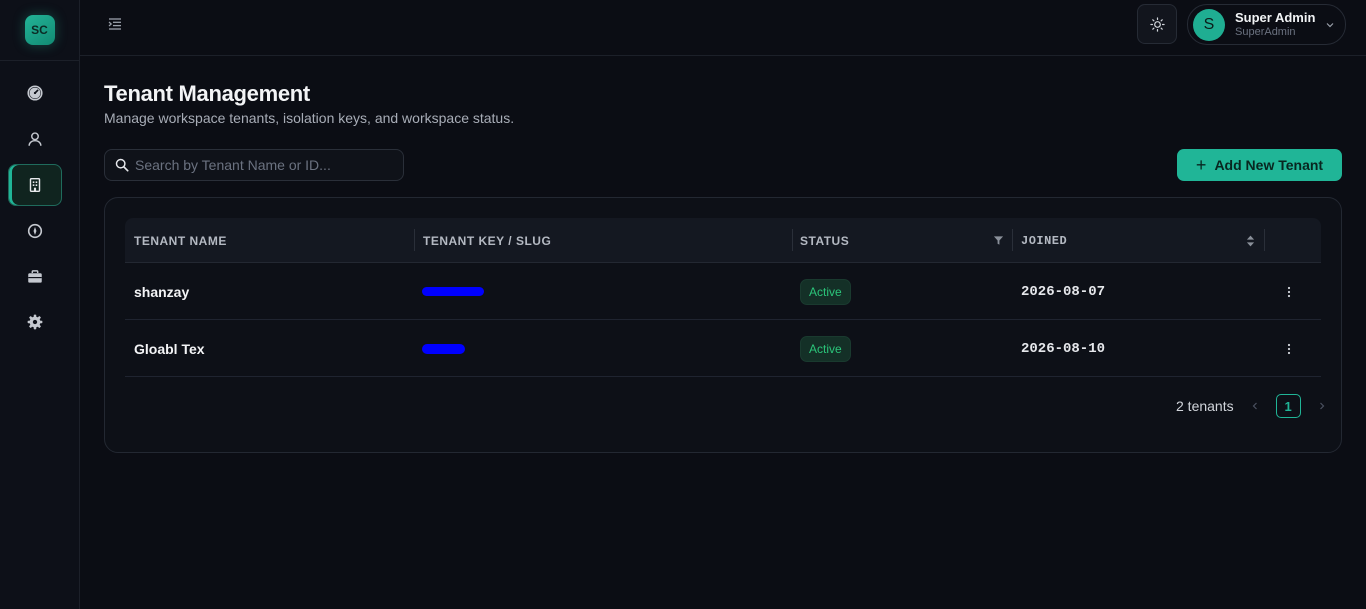 Image resolution: width=1366 pixels, height=609 pixels. I want to click on gauge-icon, so click(35, 93).